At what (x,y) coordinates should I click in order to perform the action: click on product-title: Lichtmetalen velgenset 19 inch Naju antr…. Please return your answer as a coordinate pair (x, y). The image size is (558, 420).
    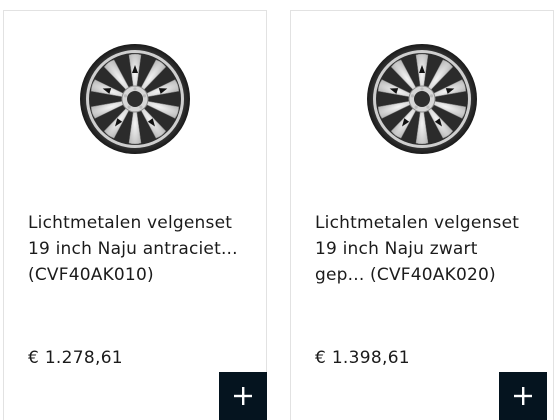
    Looking at the image, I should click on (144, 249).